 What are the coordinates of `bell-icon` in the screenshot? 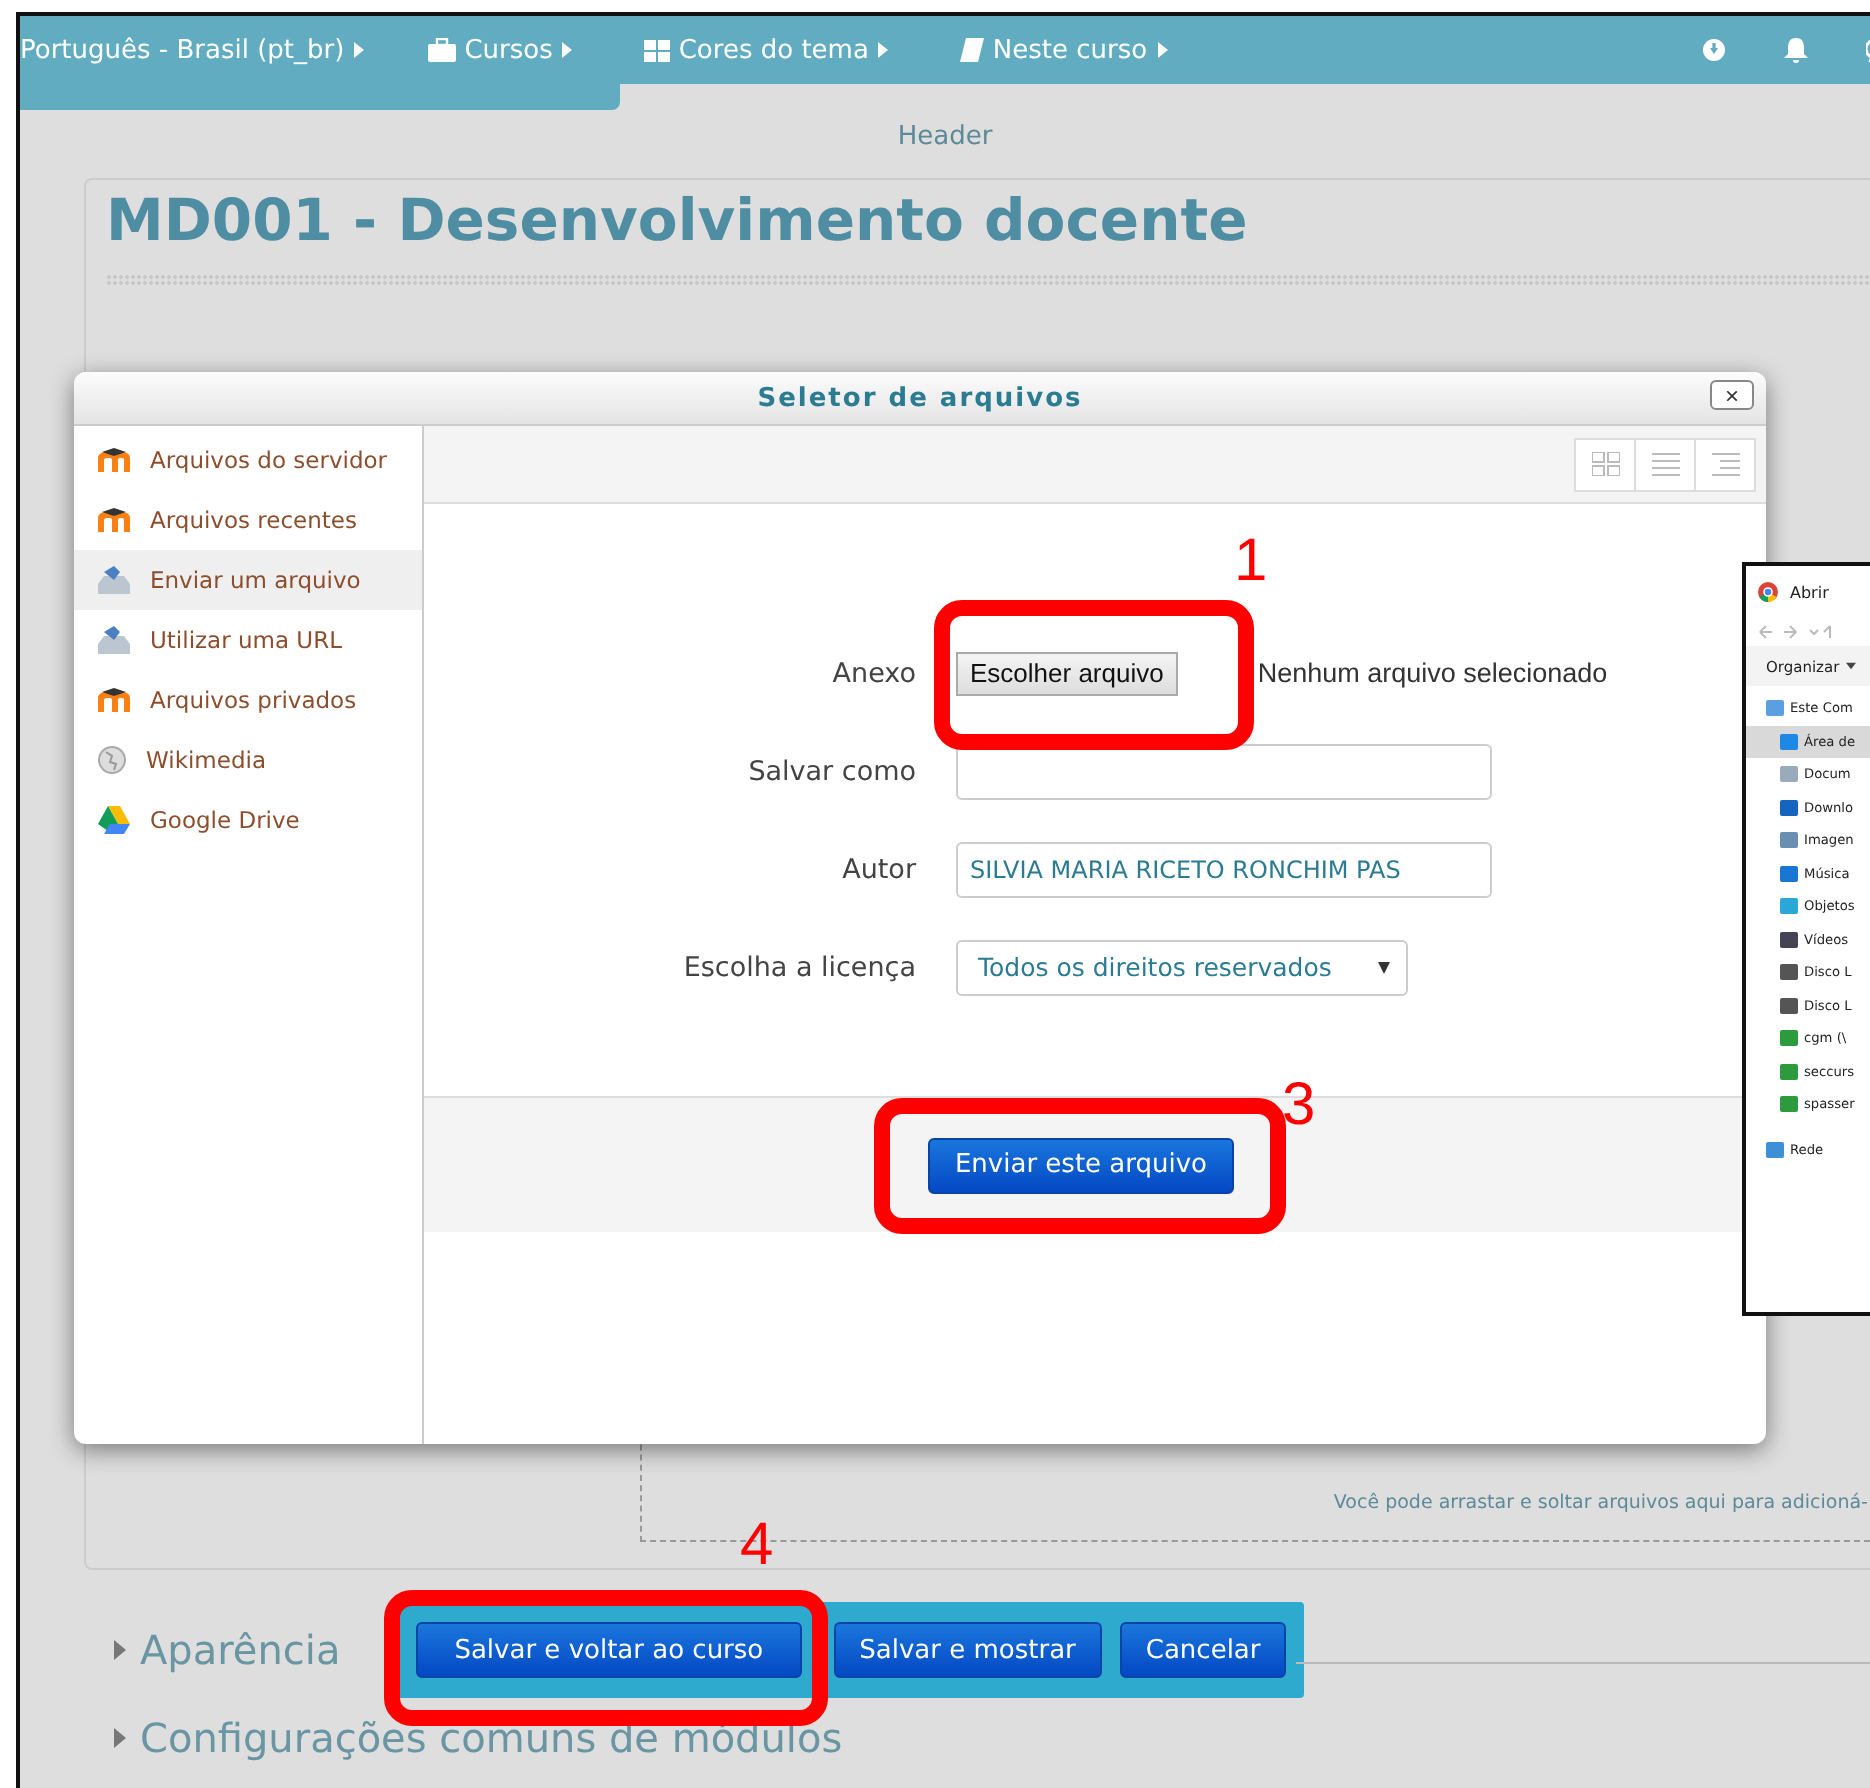 It's located at (1796, 50).